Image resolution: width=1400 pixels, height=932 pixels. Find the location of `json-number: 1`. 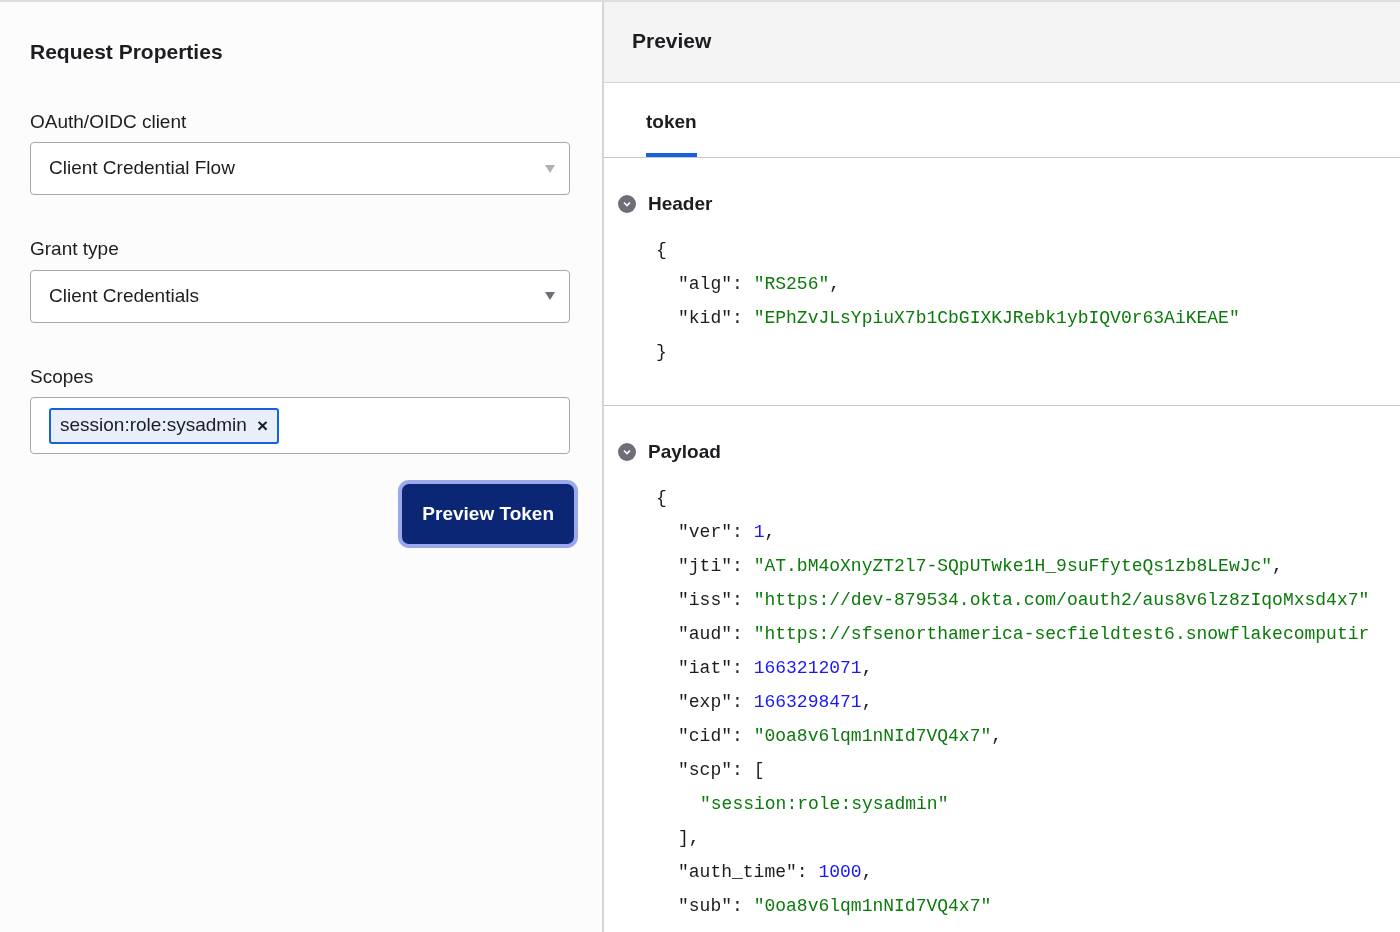

json-number: 1 is located at coordinates (759, 532).